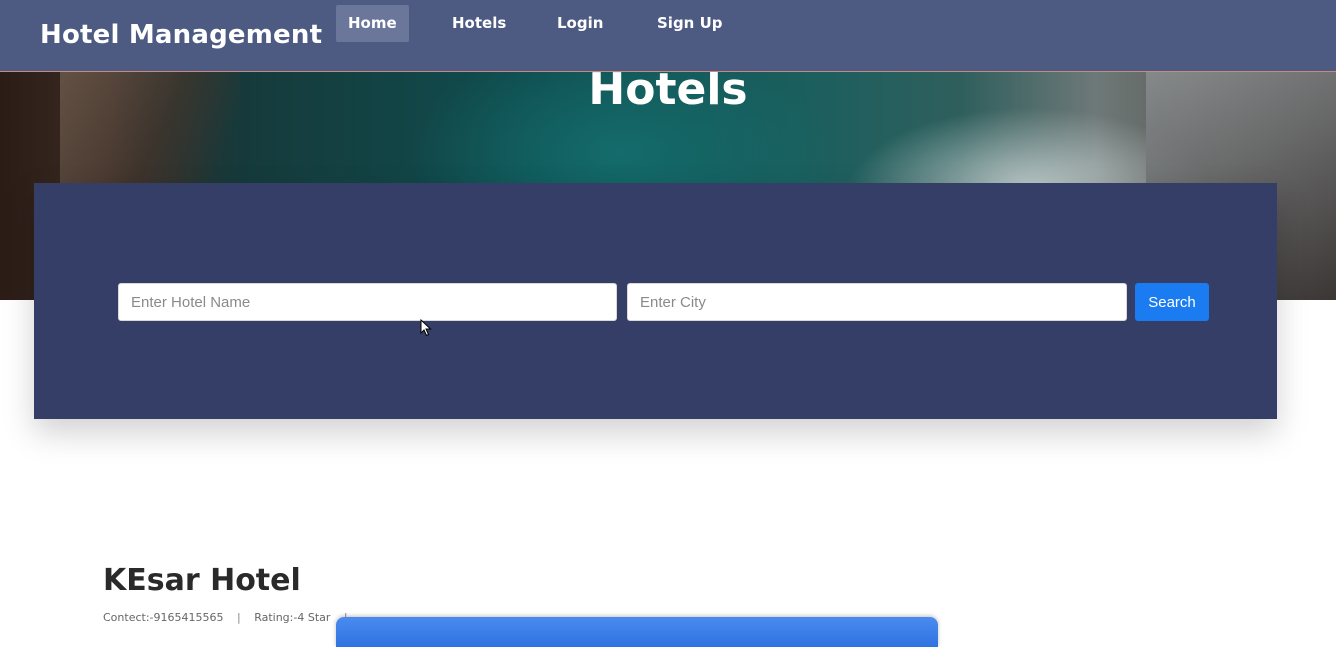 The height and width of the screenshot is (647, 1336). What do you see at coordinates (1172, 302) in the screenshot?
I see `search-button: Search` at bounding box center [1172, 302].